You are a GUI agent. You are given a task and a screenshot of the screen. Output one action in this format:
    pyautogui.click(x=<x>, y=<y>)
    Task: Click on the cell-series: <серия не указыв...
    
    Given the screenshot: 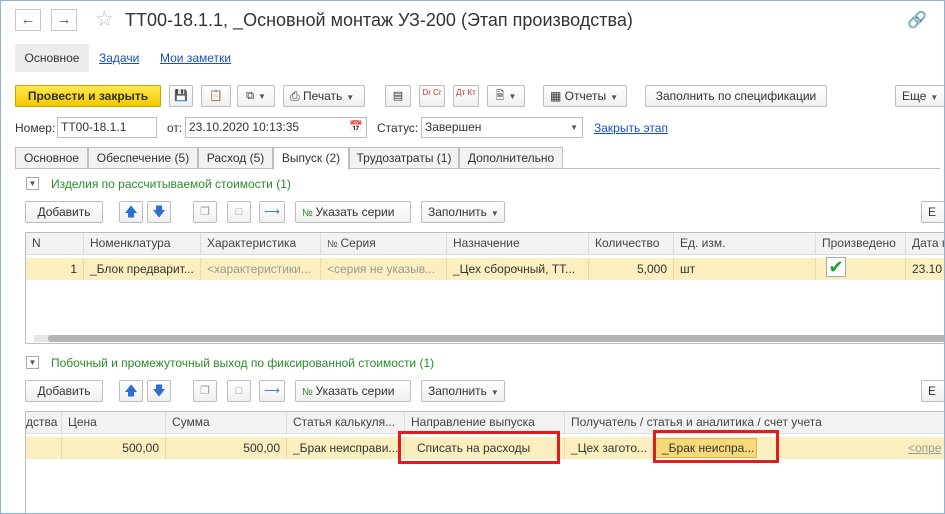 What is the action you would take?
    pyautogui.click(x=384, y=269)
    